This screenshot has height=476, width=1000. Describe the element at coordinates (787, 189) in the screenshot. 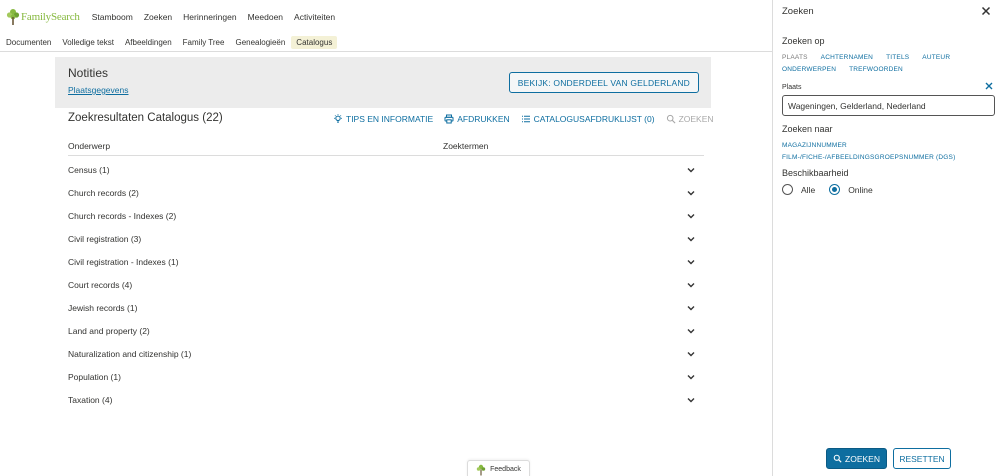

I see `radio-all-circle` at that location.